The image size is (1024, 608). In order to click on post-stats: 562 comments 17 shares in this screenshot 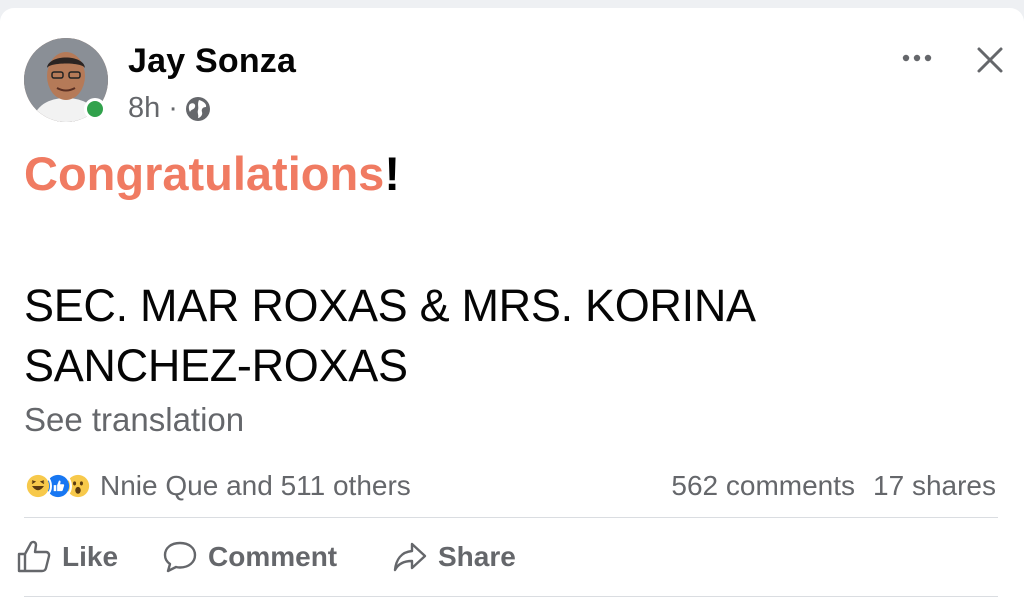, I will do `click(833, 486)`.